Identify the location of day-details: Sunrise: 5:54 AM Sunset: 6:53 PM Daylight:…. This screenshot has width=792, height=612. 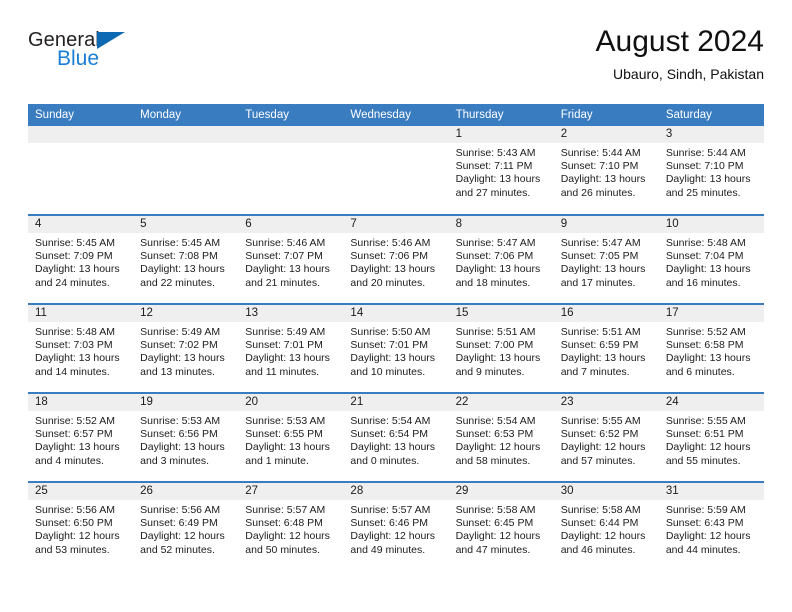
(501, 439).